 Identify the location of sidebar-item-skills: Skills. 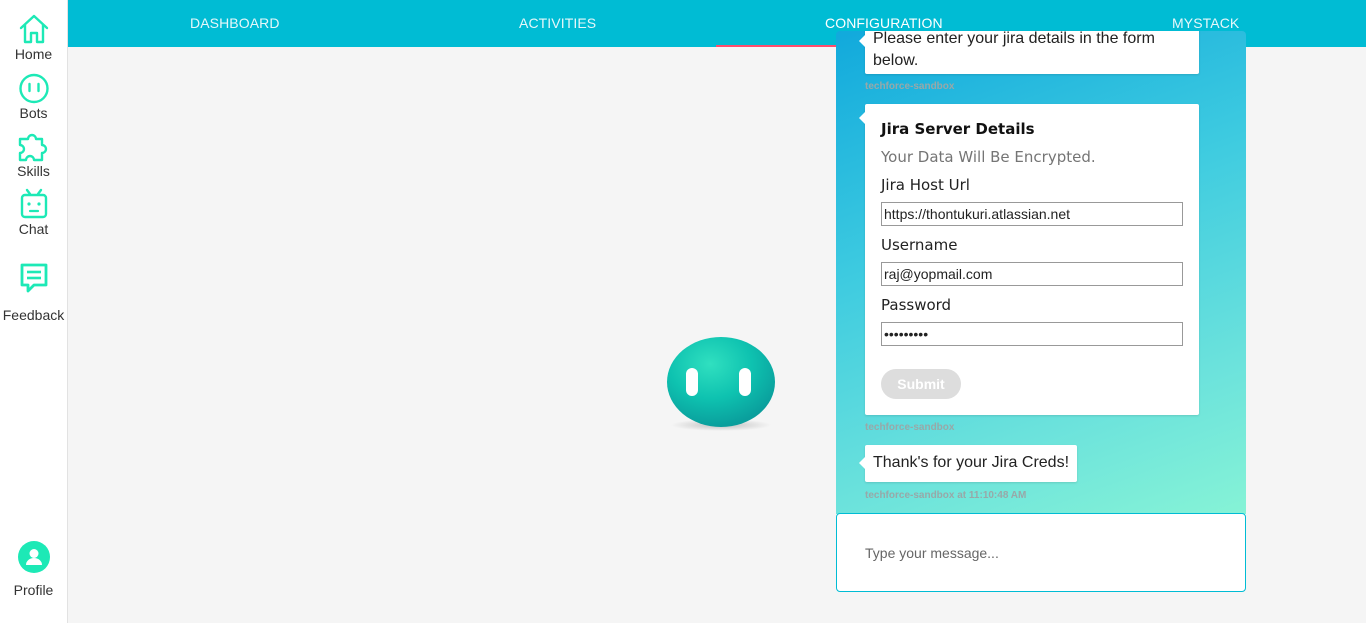
(33, 155).